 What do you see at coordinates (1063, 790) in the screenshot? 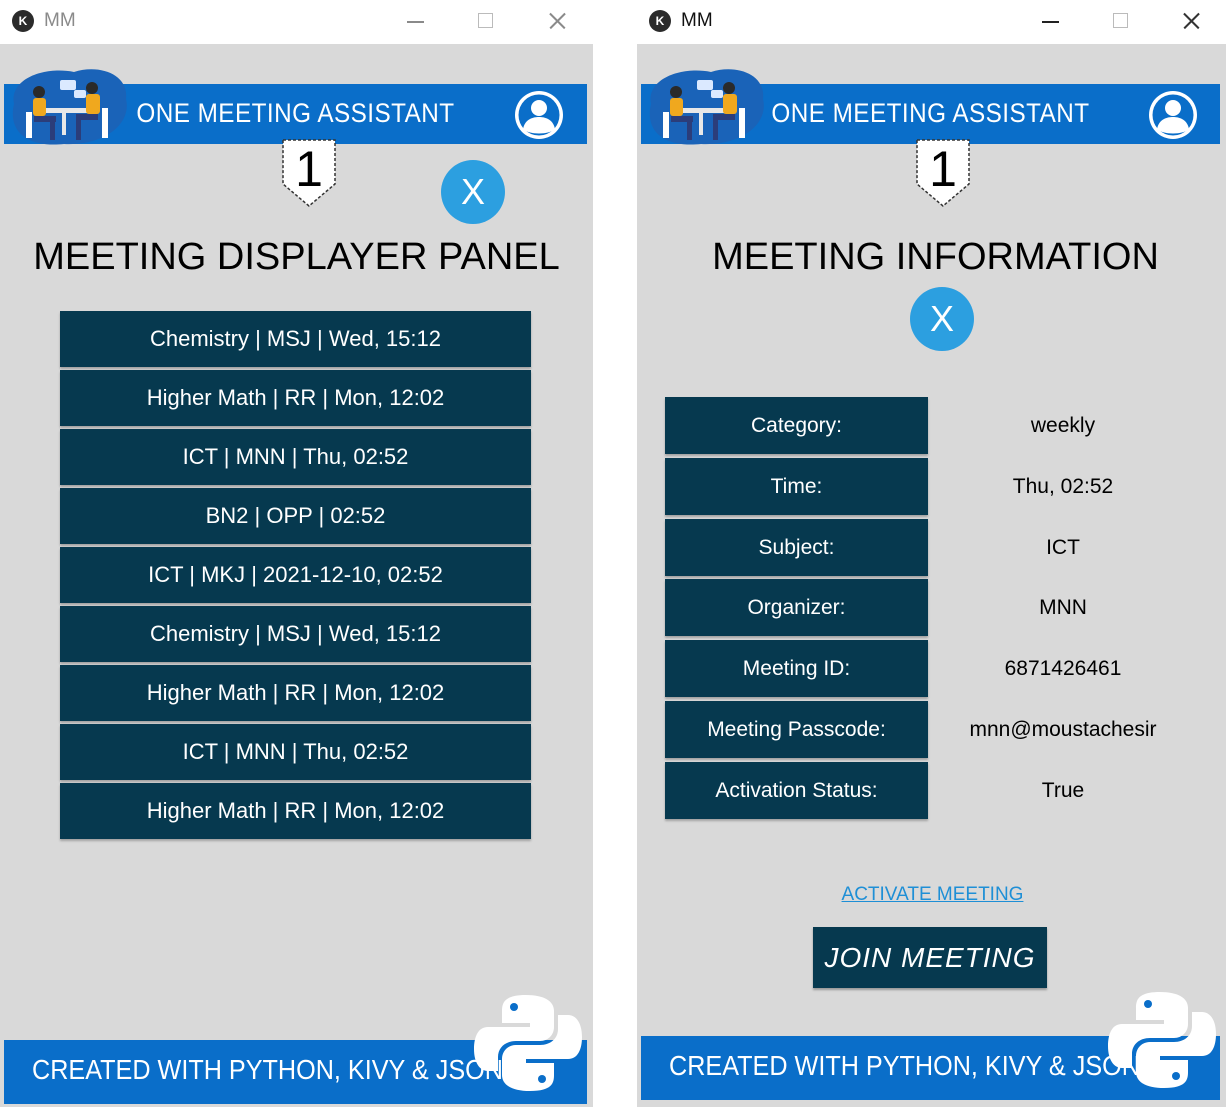
I see `info-value: True` at bounding box center [1063, 790].